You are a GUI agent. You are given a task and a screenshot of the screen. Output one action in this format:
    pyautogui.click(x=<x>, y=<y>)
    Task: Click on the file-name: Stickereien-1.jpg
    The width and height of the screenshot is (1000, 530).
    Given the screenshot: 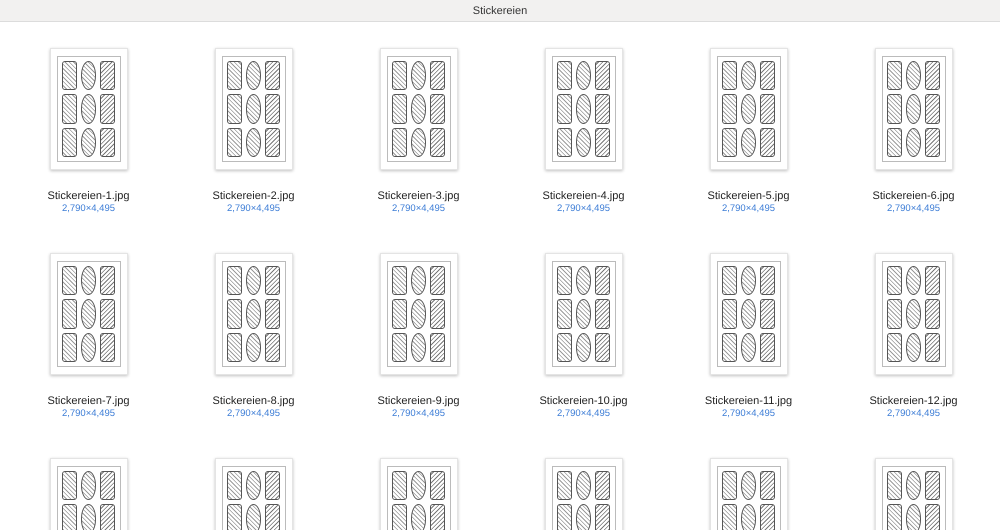 What is the action you would take?
    pyautogui.click(x=89, y=196)
    